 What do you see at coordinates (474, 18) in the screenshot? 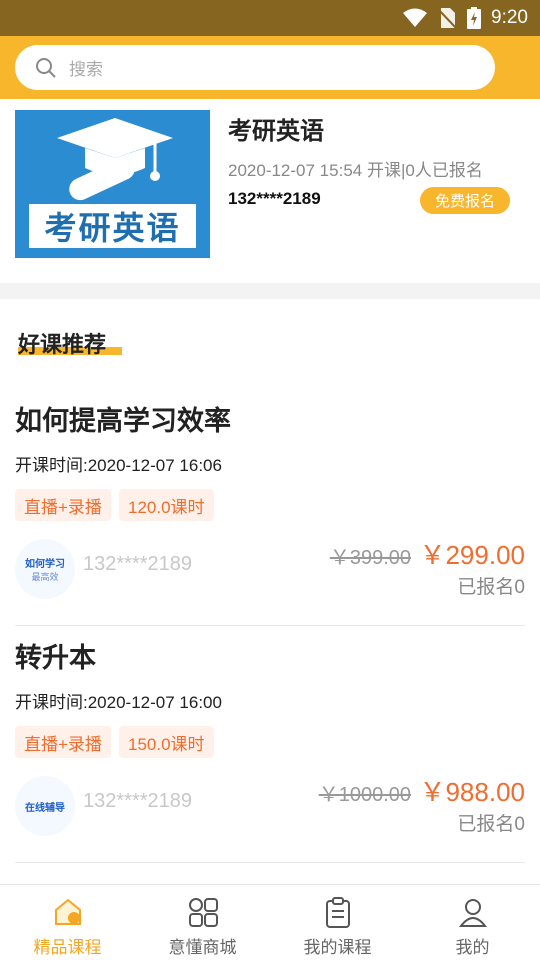
I see `battery-icon` at bounding box center [474, 18].